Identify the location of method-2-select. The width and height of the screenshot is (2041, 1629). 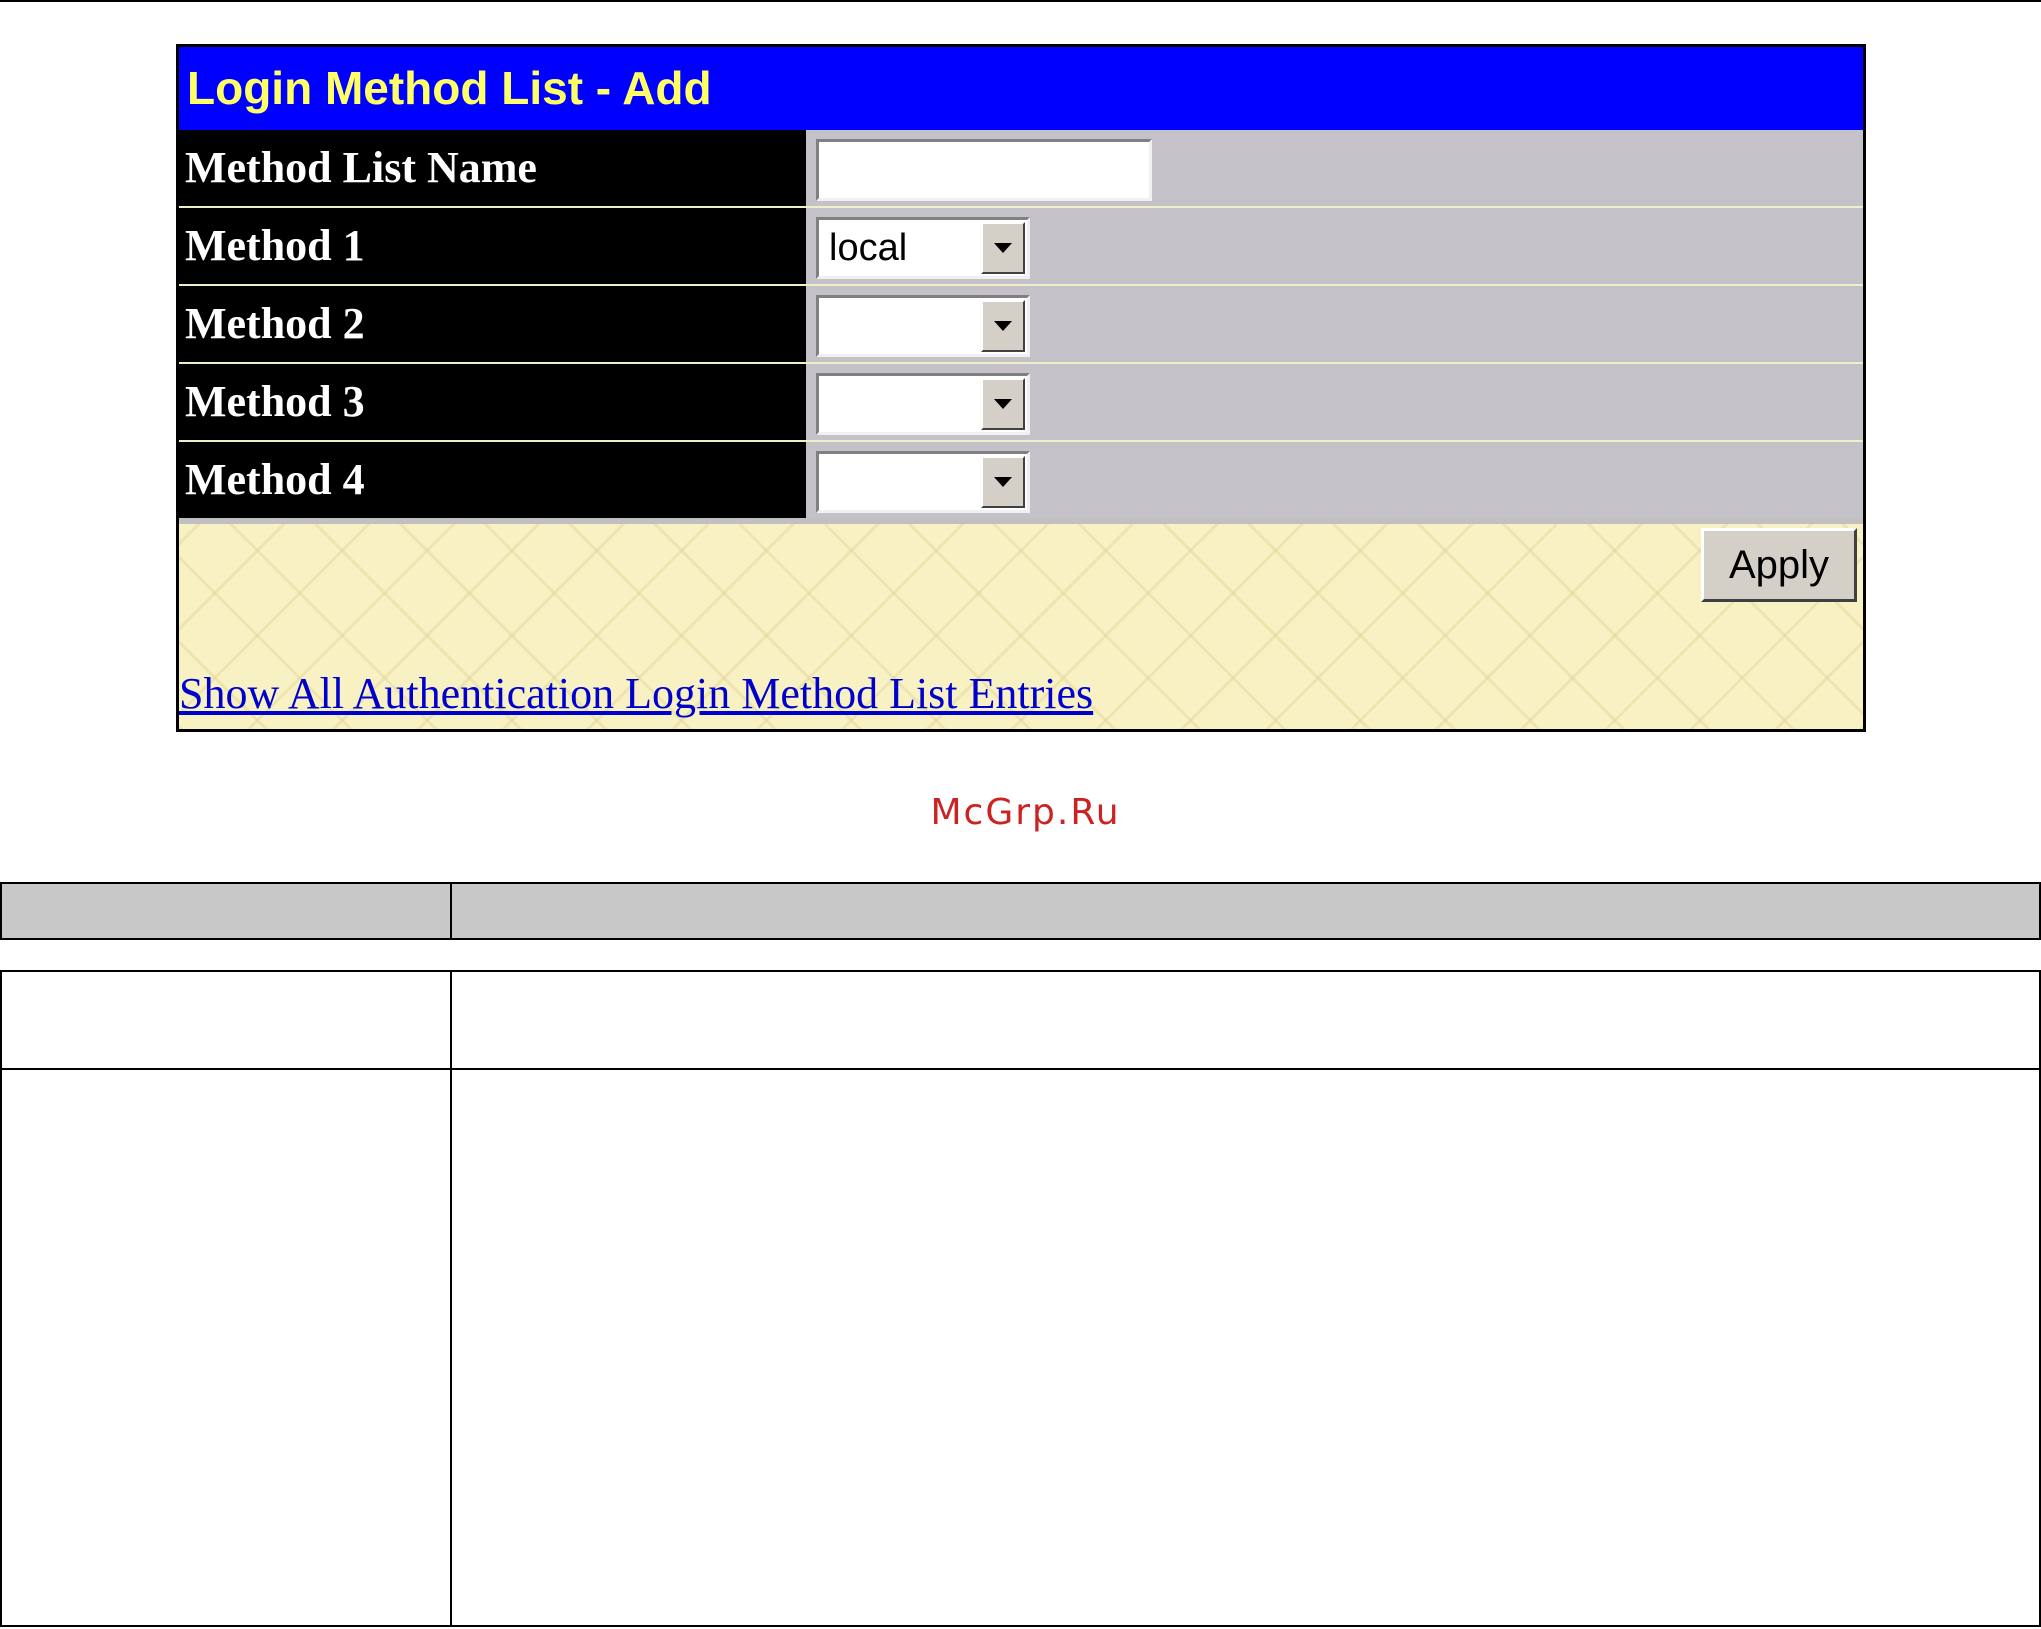
(923, 326).